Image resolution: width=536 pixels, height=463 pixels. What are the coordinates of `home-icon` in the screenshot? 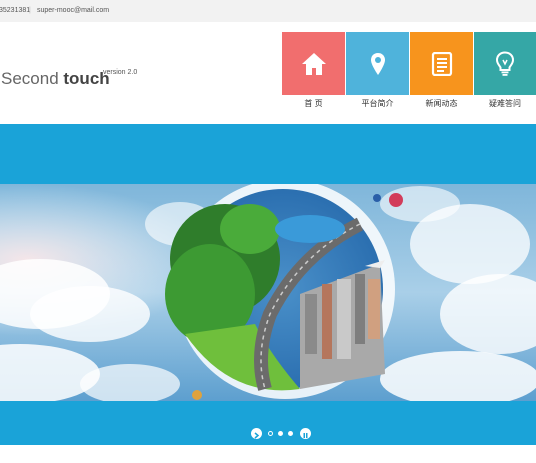 It's located at (313, 63).